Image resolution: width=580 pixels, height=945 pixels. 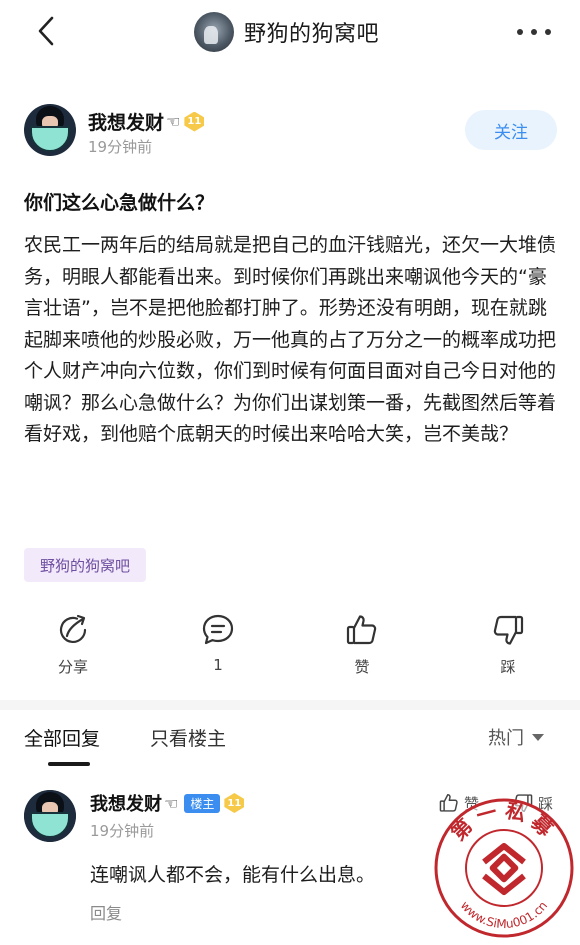 What do you see at coordinates (290, 738) in the screenshot?
I see `reply-tabs: 全部回复 只看楼主 热门` at bounding box center [290, 738].